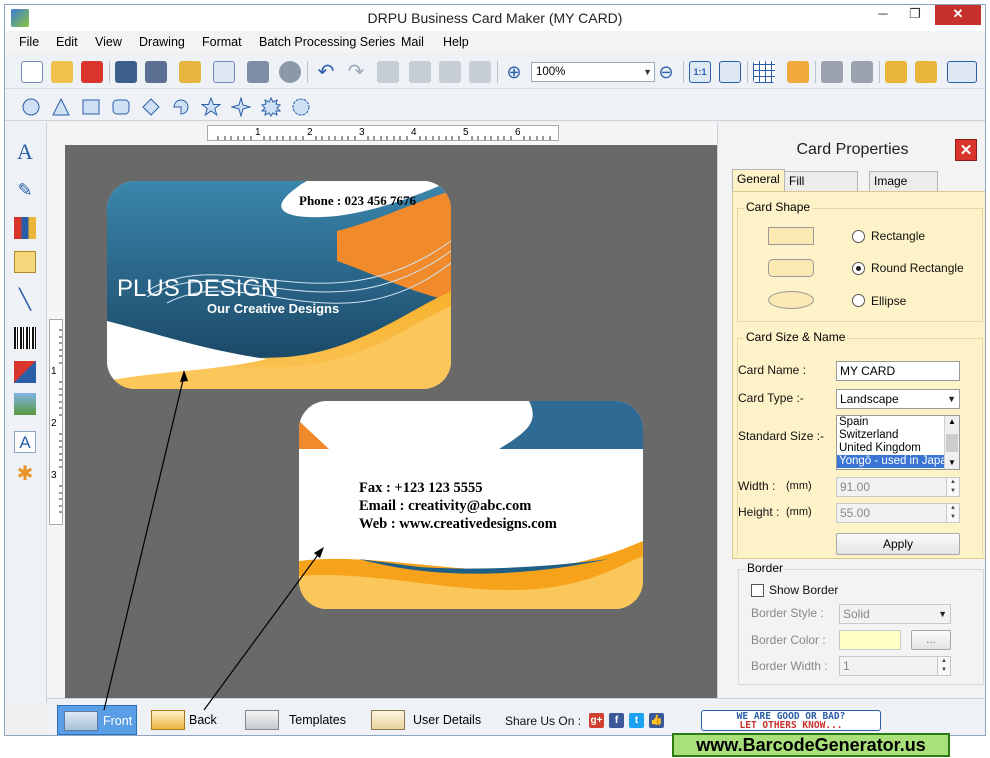  I want to click on database-icon, so click(290, 72).